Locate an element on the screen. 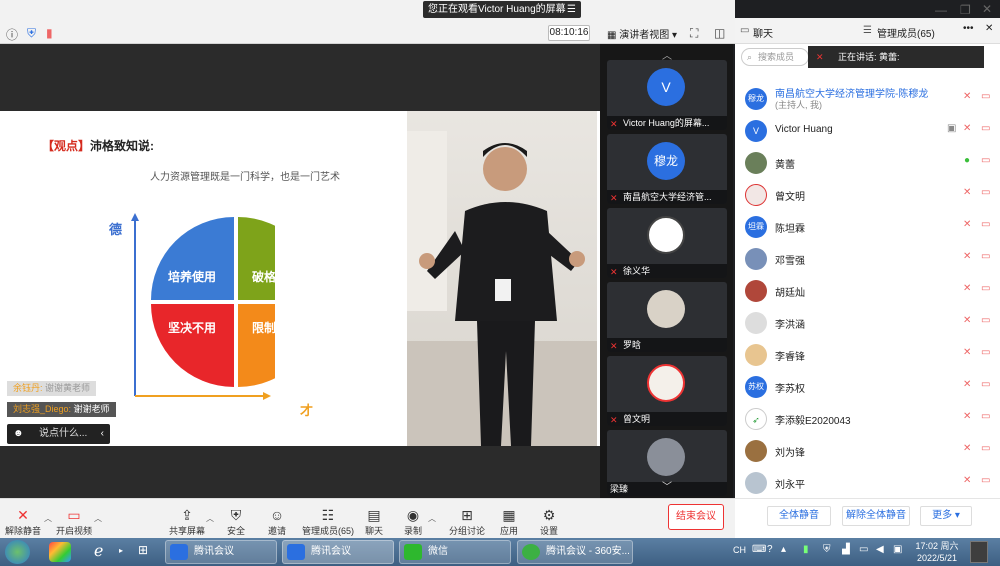 This screenshot has width=1000, height=566. record-button: ◉ 录制 is located at coordinates (413, 522).